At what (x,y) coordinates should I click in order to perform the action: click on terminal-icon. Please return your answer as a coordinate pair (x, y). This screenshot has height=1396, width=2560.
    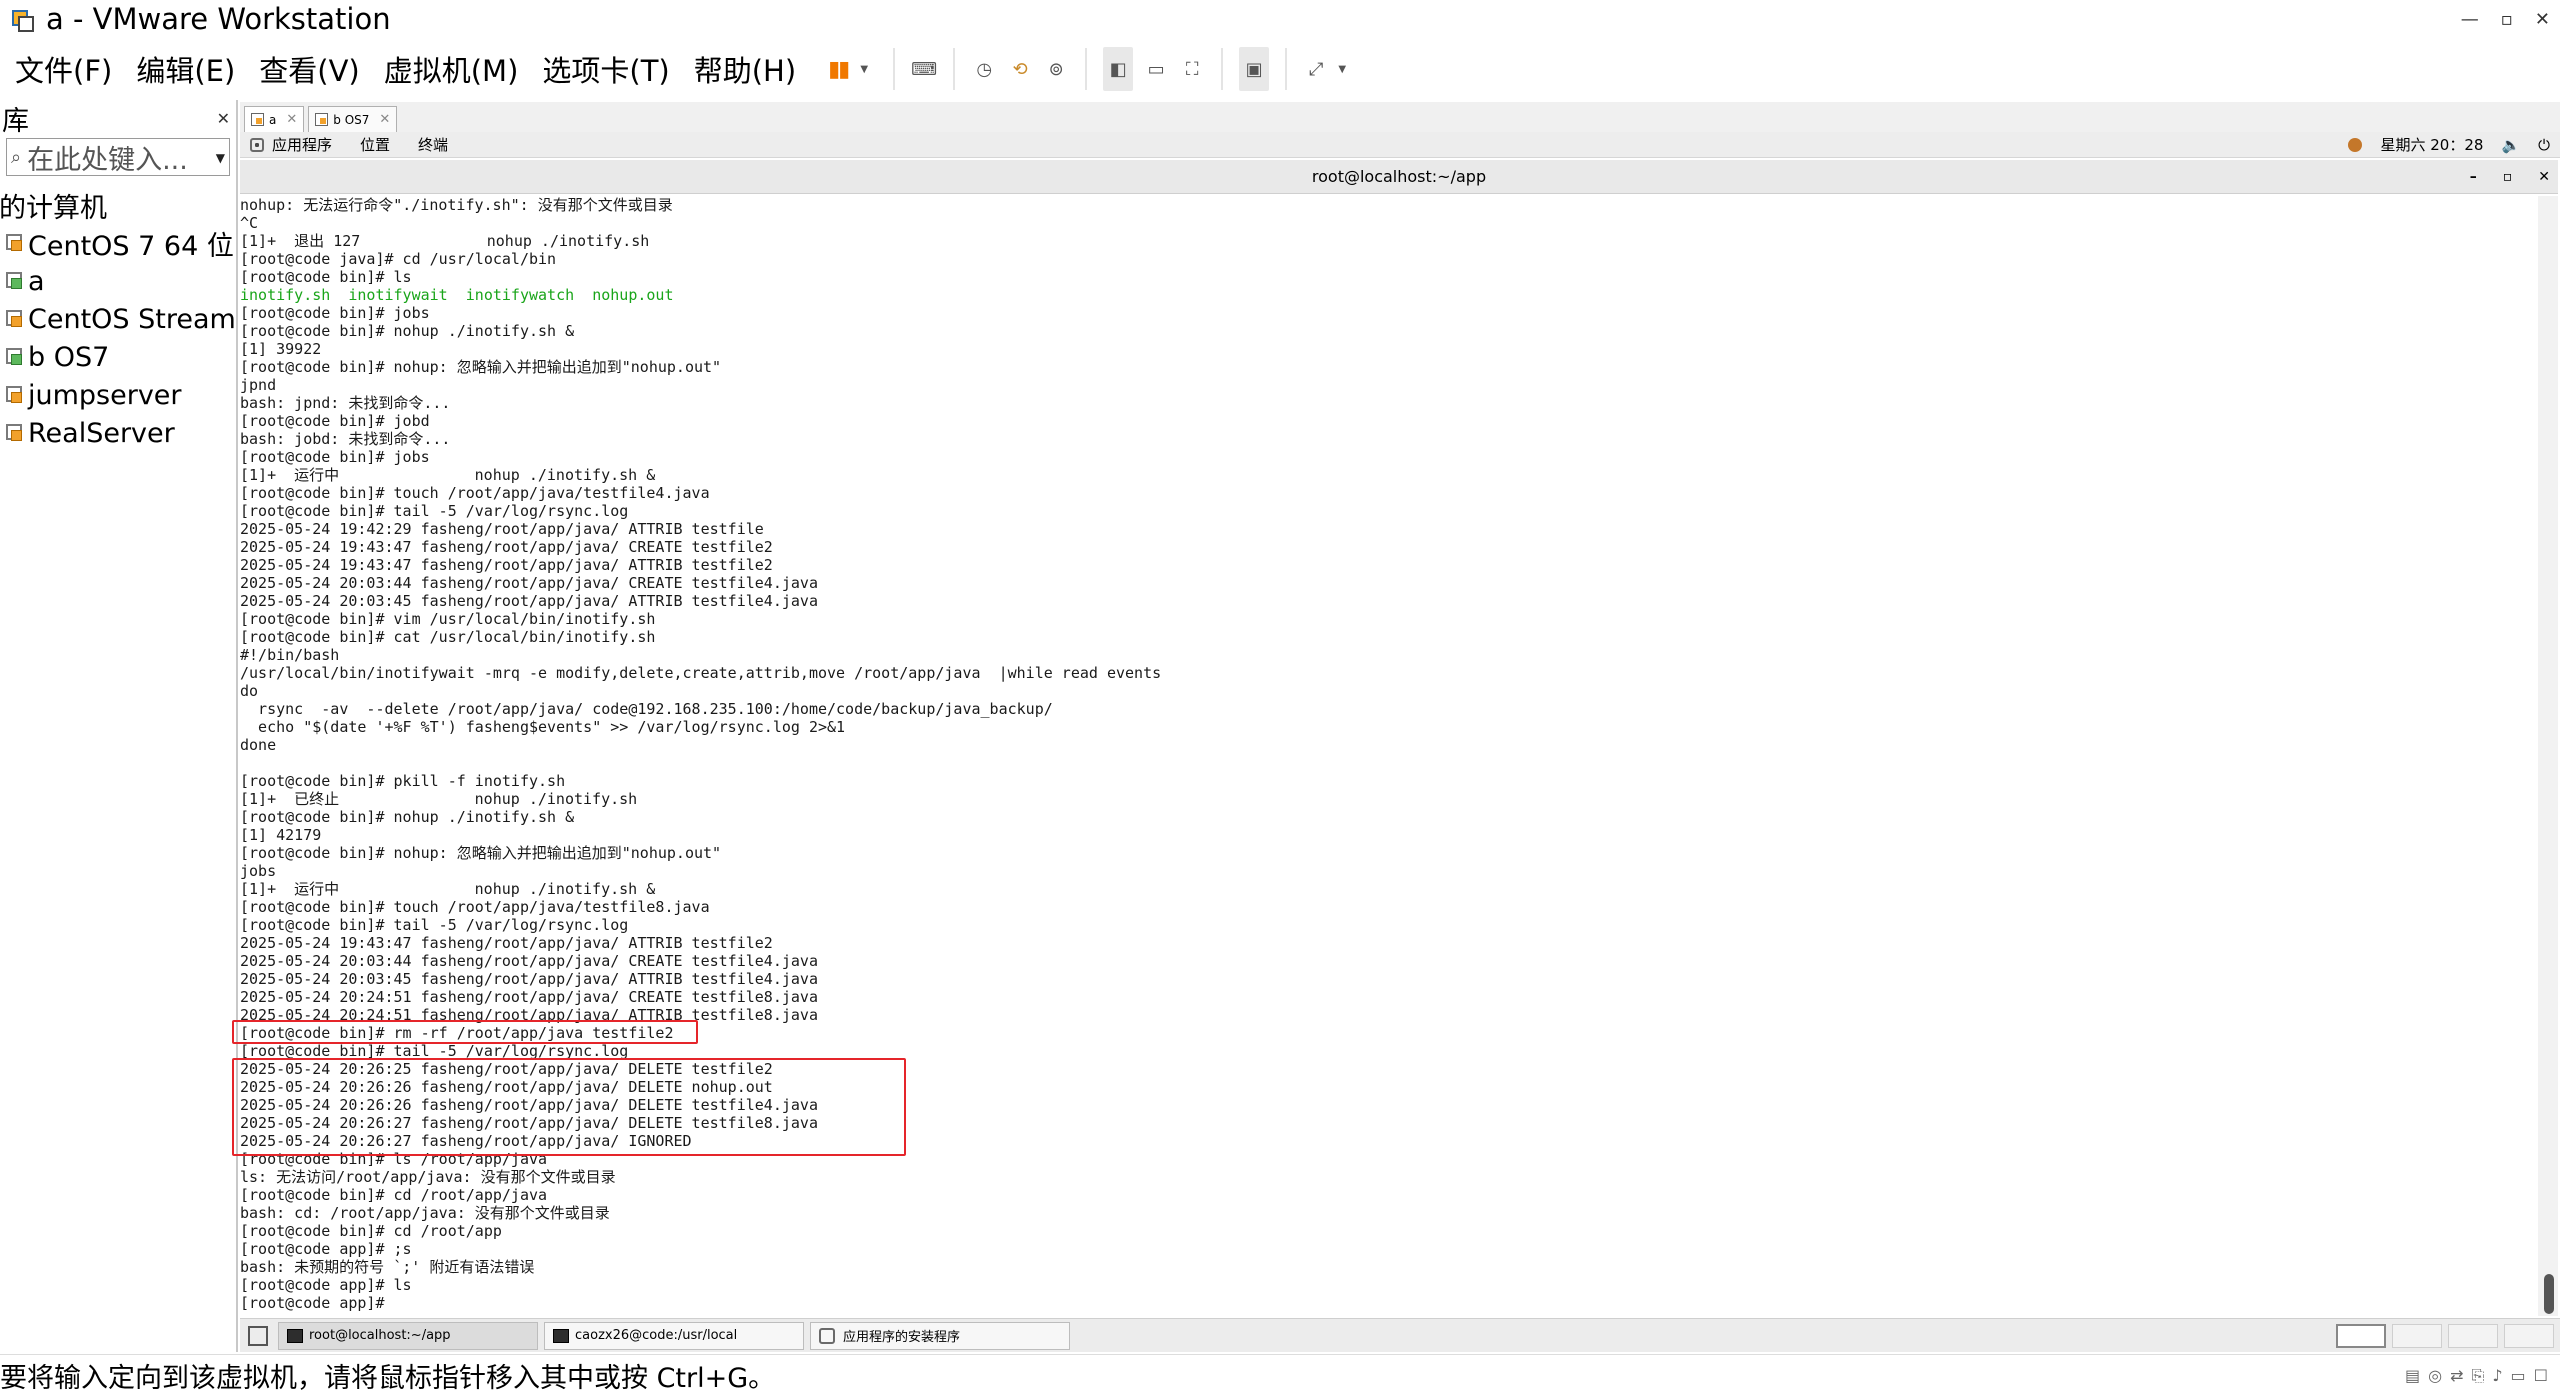
    Looking at the image, I should click on (295, 1335).